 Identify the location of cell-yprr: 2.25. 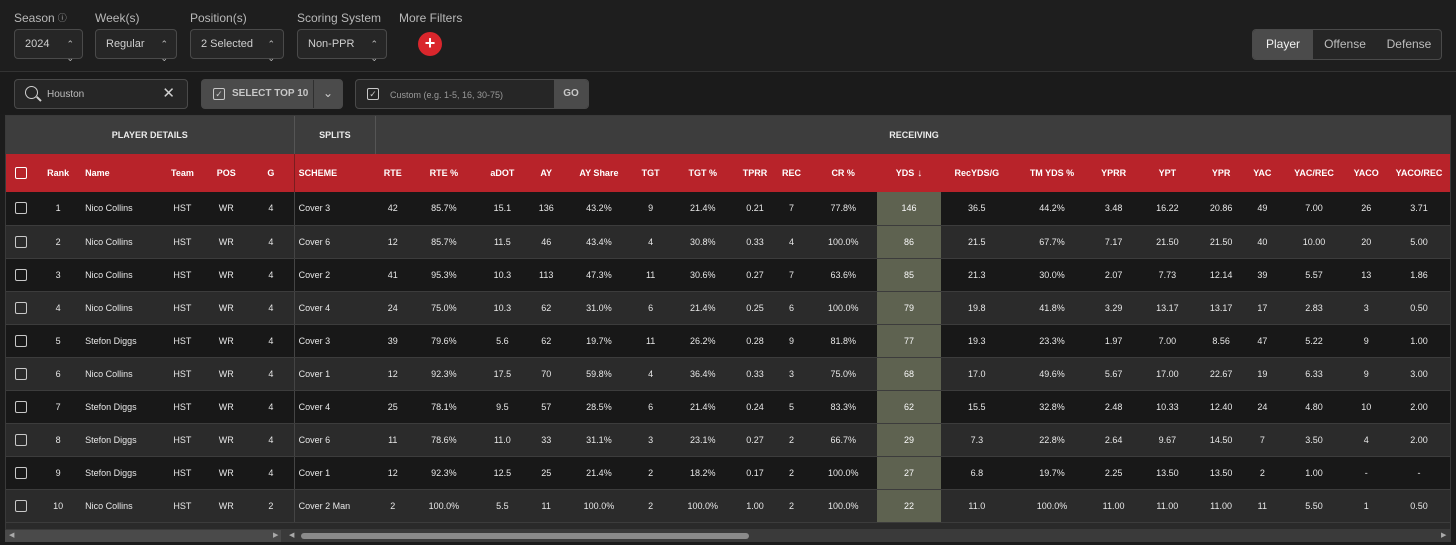
(1113, 473).